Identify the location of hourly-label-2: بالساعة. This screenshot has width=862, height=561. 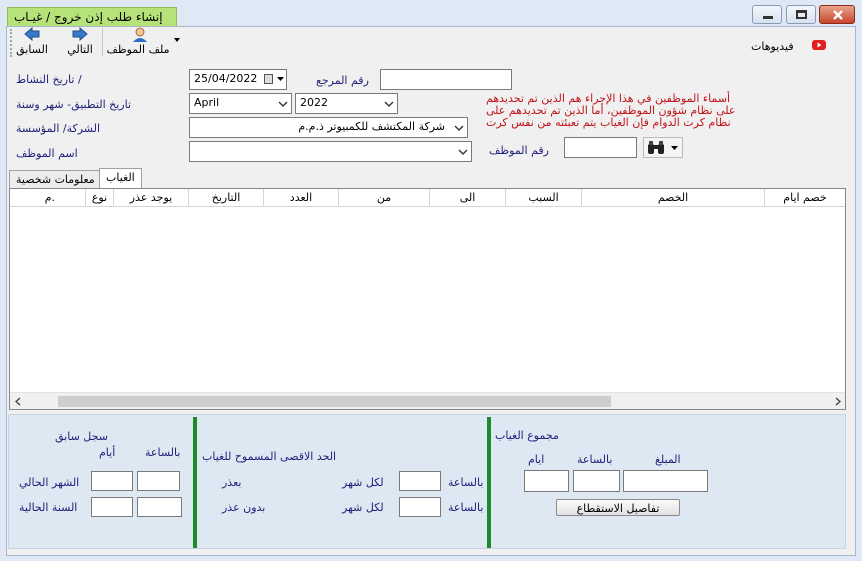
(466, 507).